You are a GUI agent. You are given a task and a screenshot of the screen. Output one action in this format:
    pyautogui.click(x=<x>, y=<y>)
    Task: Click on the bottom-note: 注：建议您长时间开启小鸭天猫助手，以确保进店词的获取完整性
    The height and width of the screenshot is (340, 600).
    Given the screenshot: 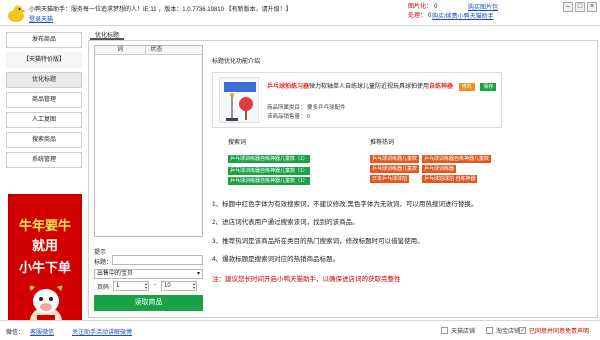 What is the action you would take?
    pyautogui.click(x=306, y=279)
    